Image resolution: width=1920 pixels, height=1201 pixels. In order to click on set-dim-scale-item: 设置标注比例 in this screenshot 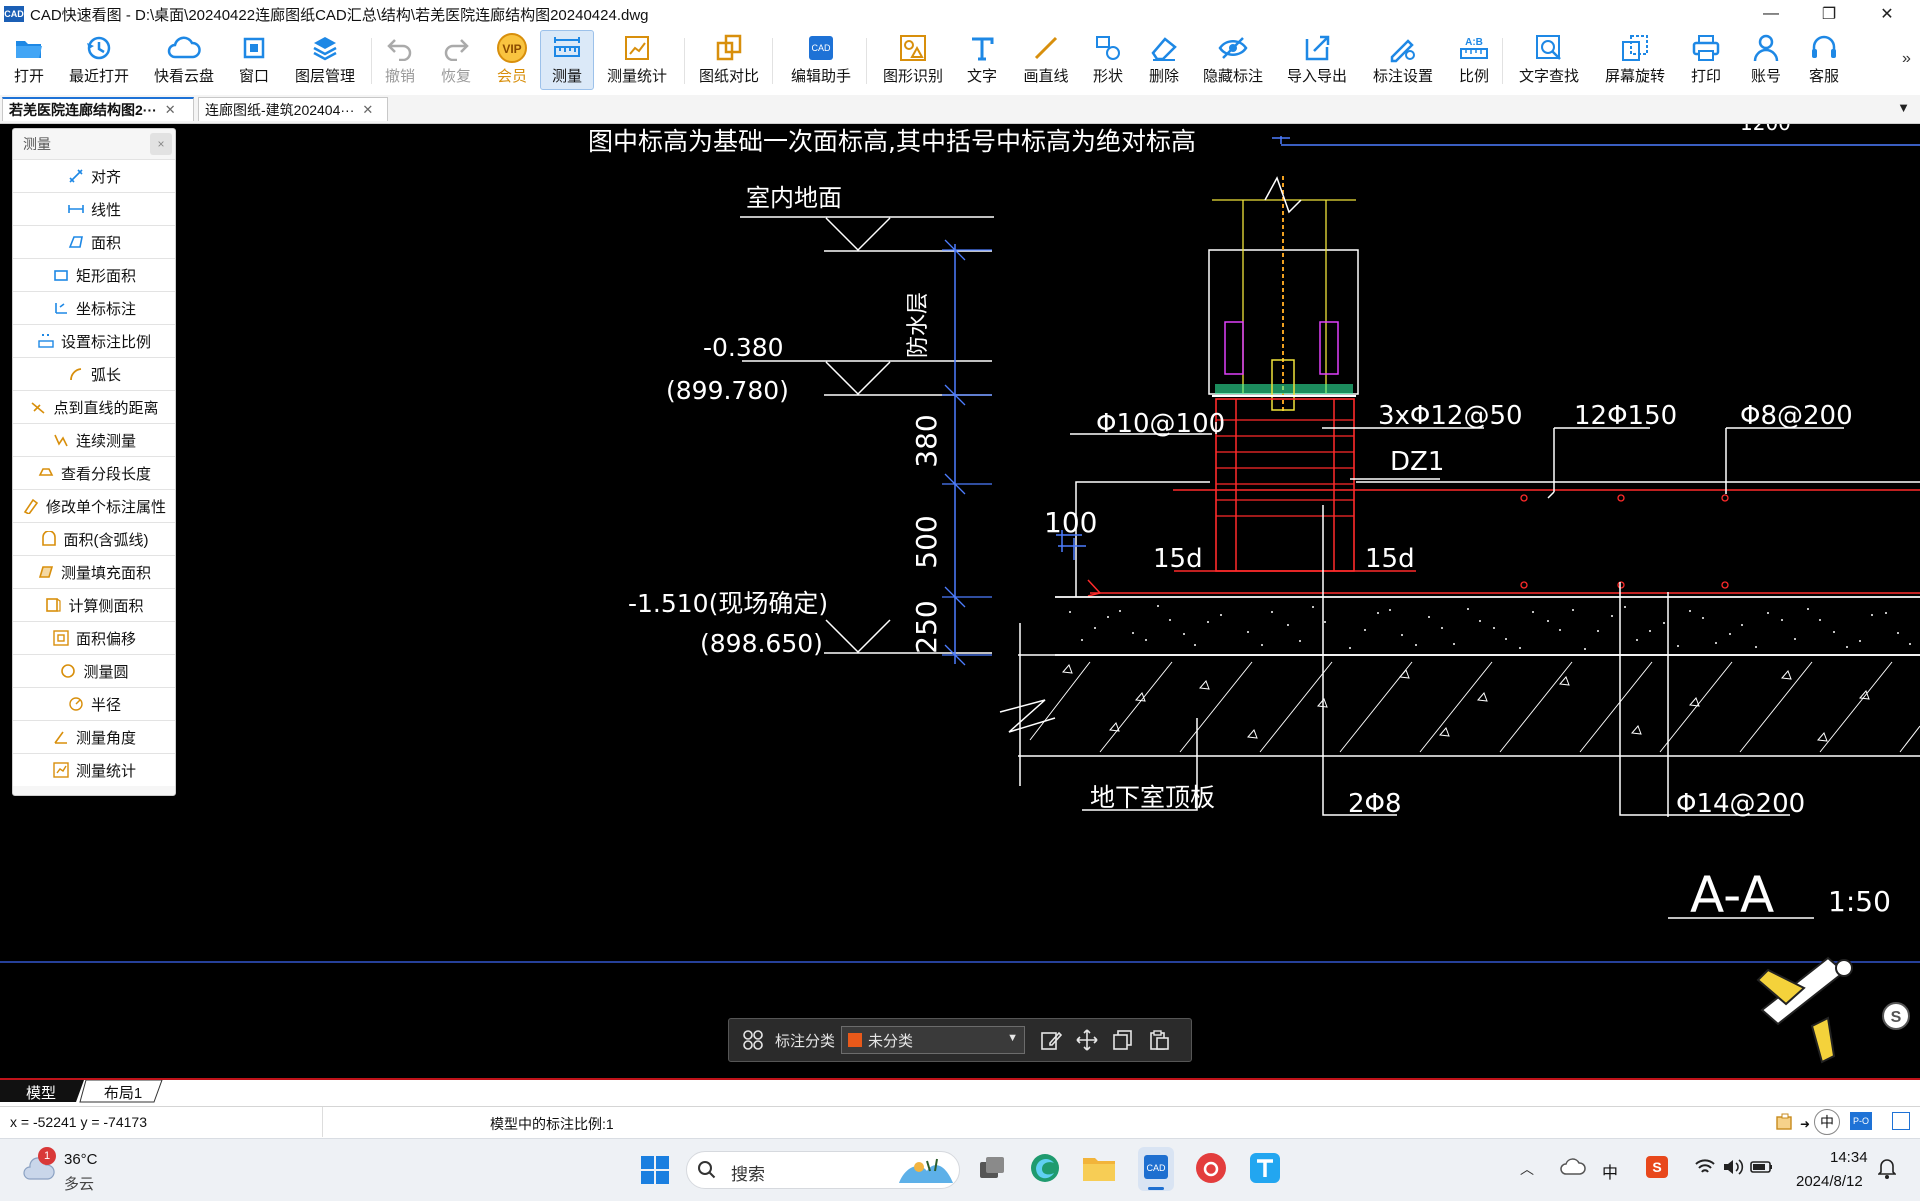, I will do `click(94, 340)`.